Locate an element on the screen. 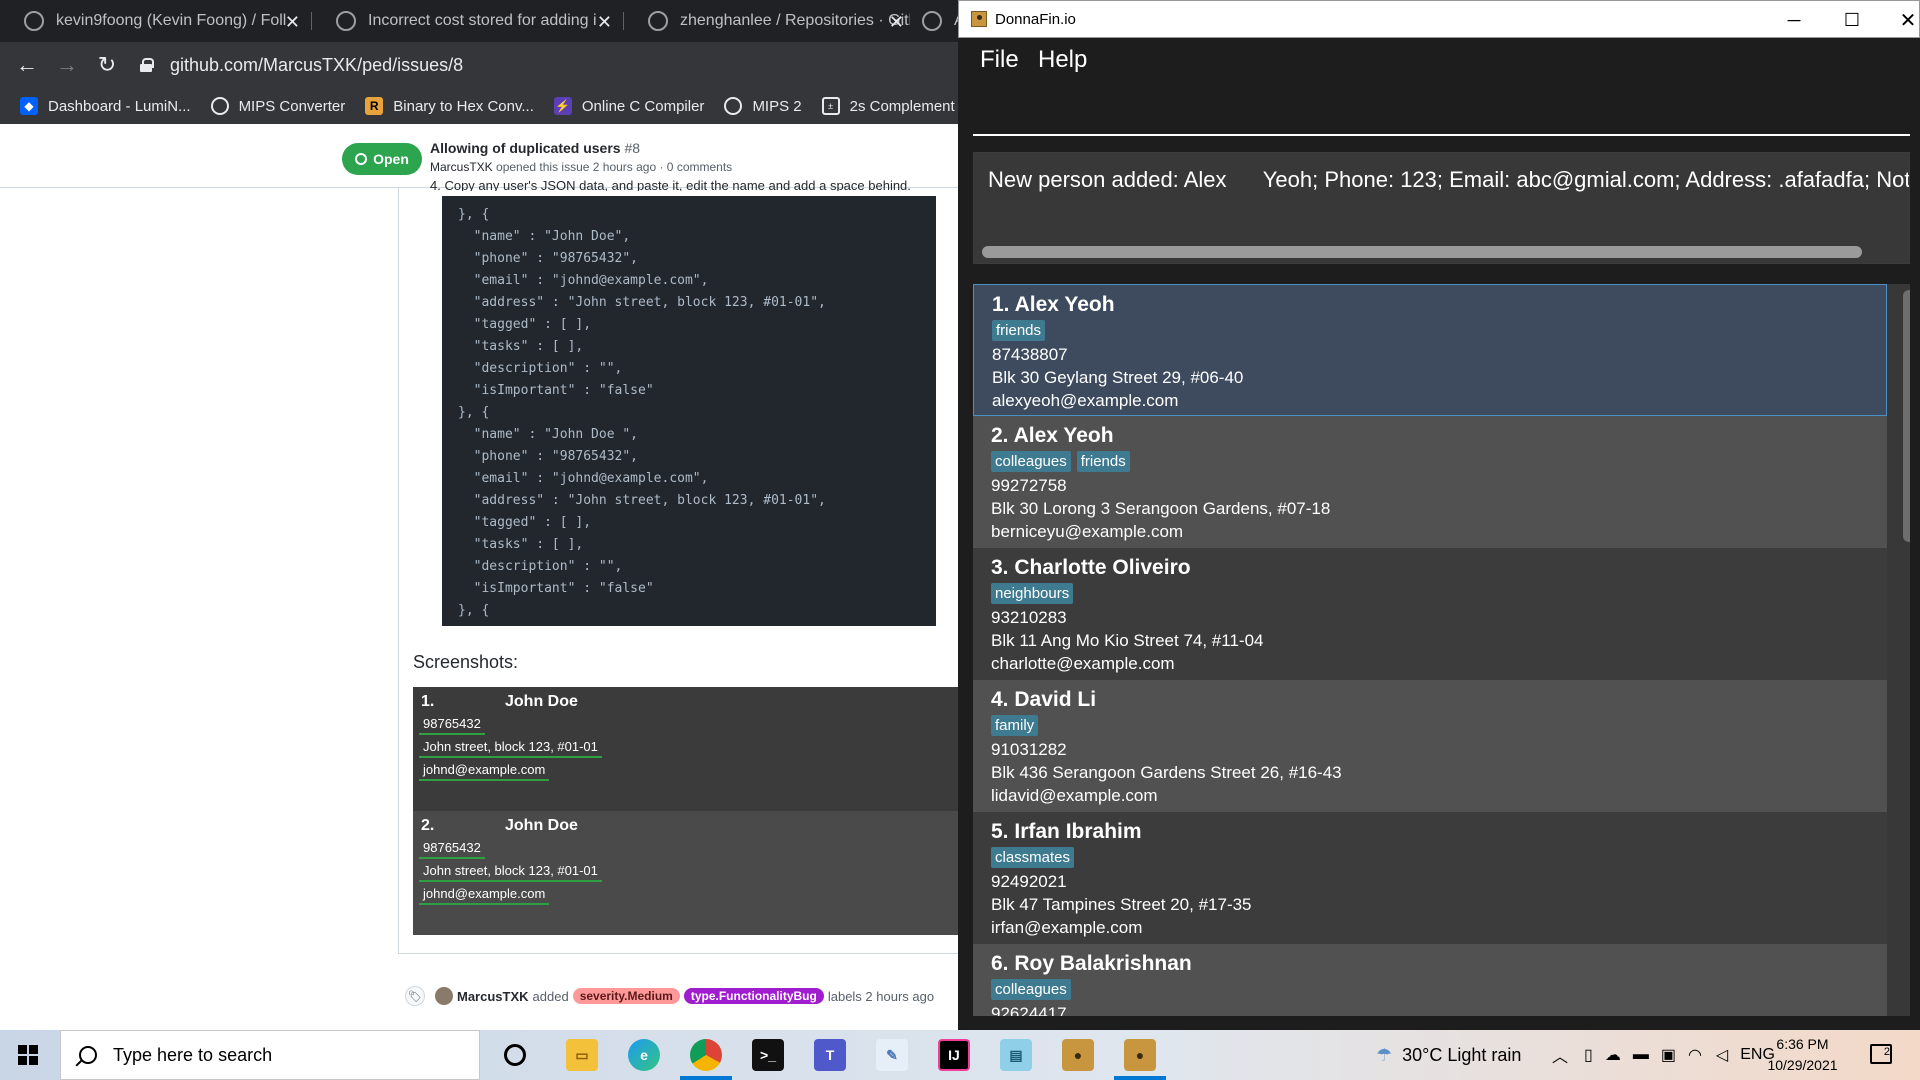  clock-date: 10/29/2021 is located at coordinates (1802, 1065).